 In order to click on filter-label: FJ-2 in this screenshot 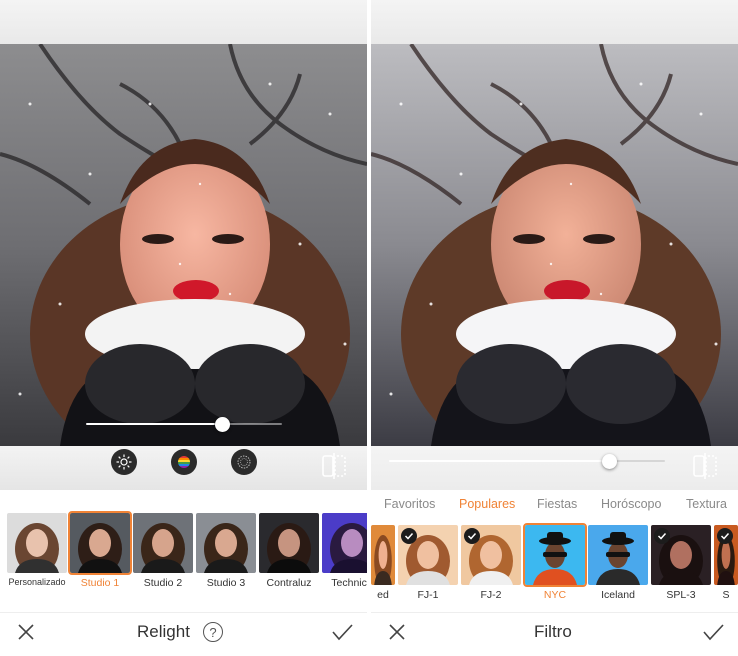, I will do `click(491, 595)`.